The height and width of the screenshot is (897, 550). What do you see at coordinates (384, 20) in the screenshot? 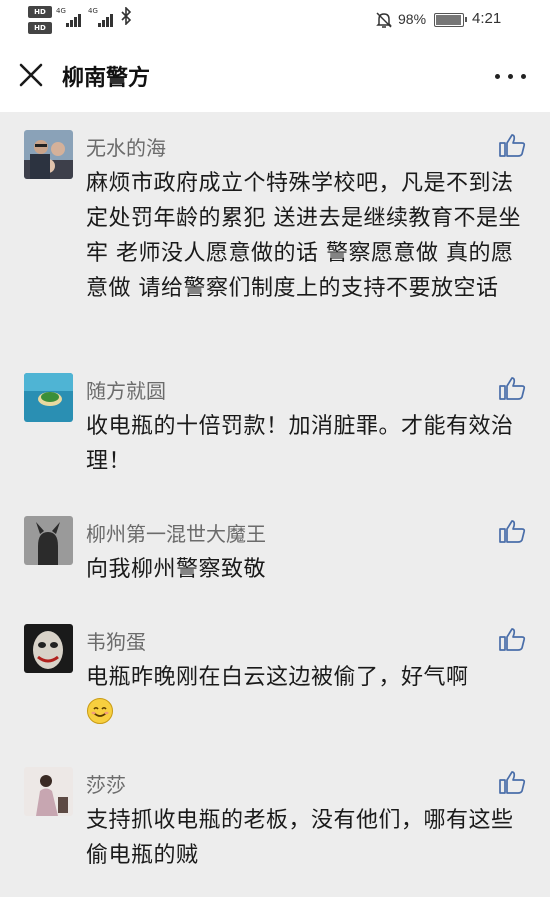
I see `mute-icon` at bounding box center [384, 20].